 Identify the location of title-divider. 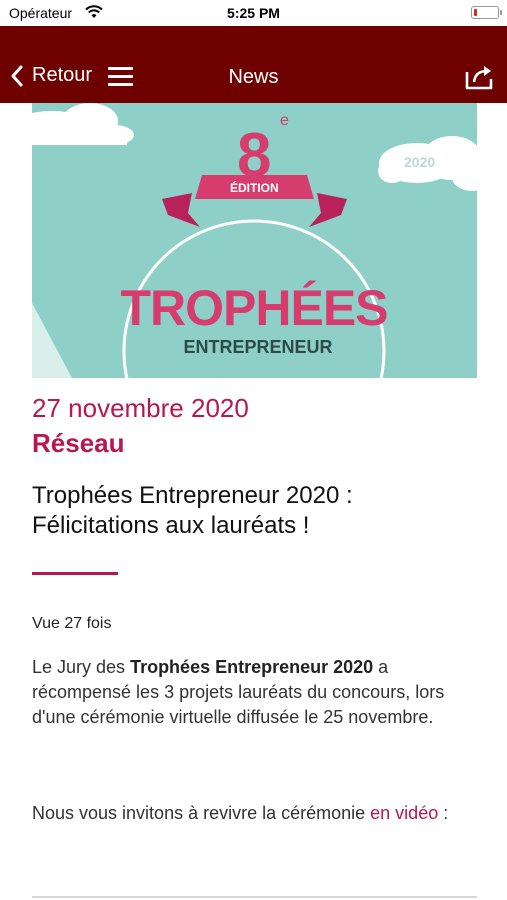
(75, 573).